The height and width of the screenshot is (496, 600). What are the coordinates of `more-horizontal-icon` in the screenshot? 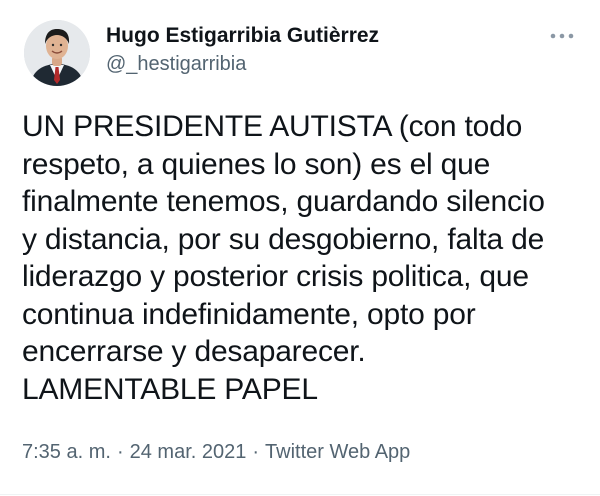 It's located at (562, 36).